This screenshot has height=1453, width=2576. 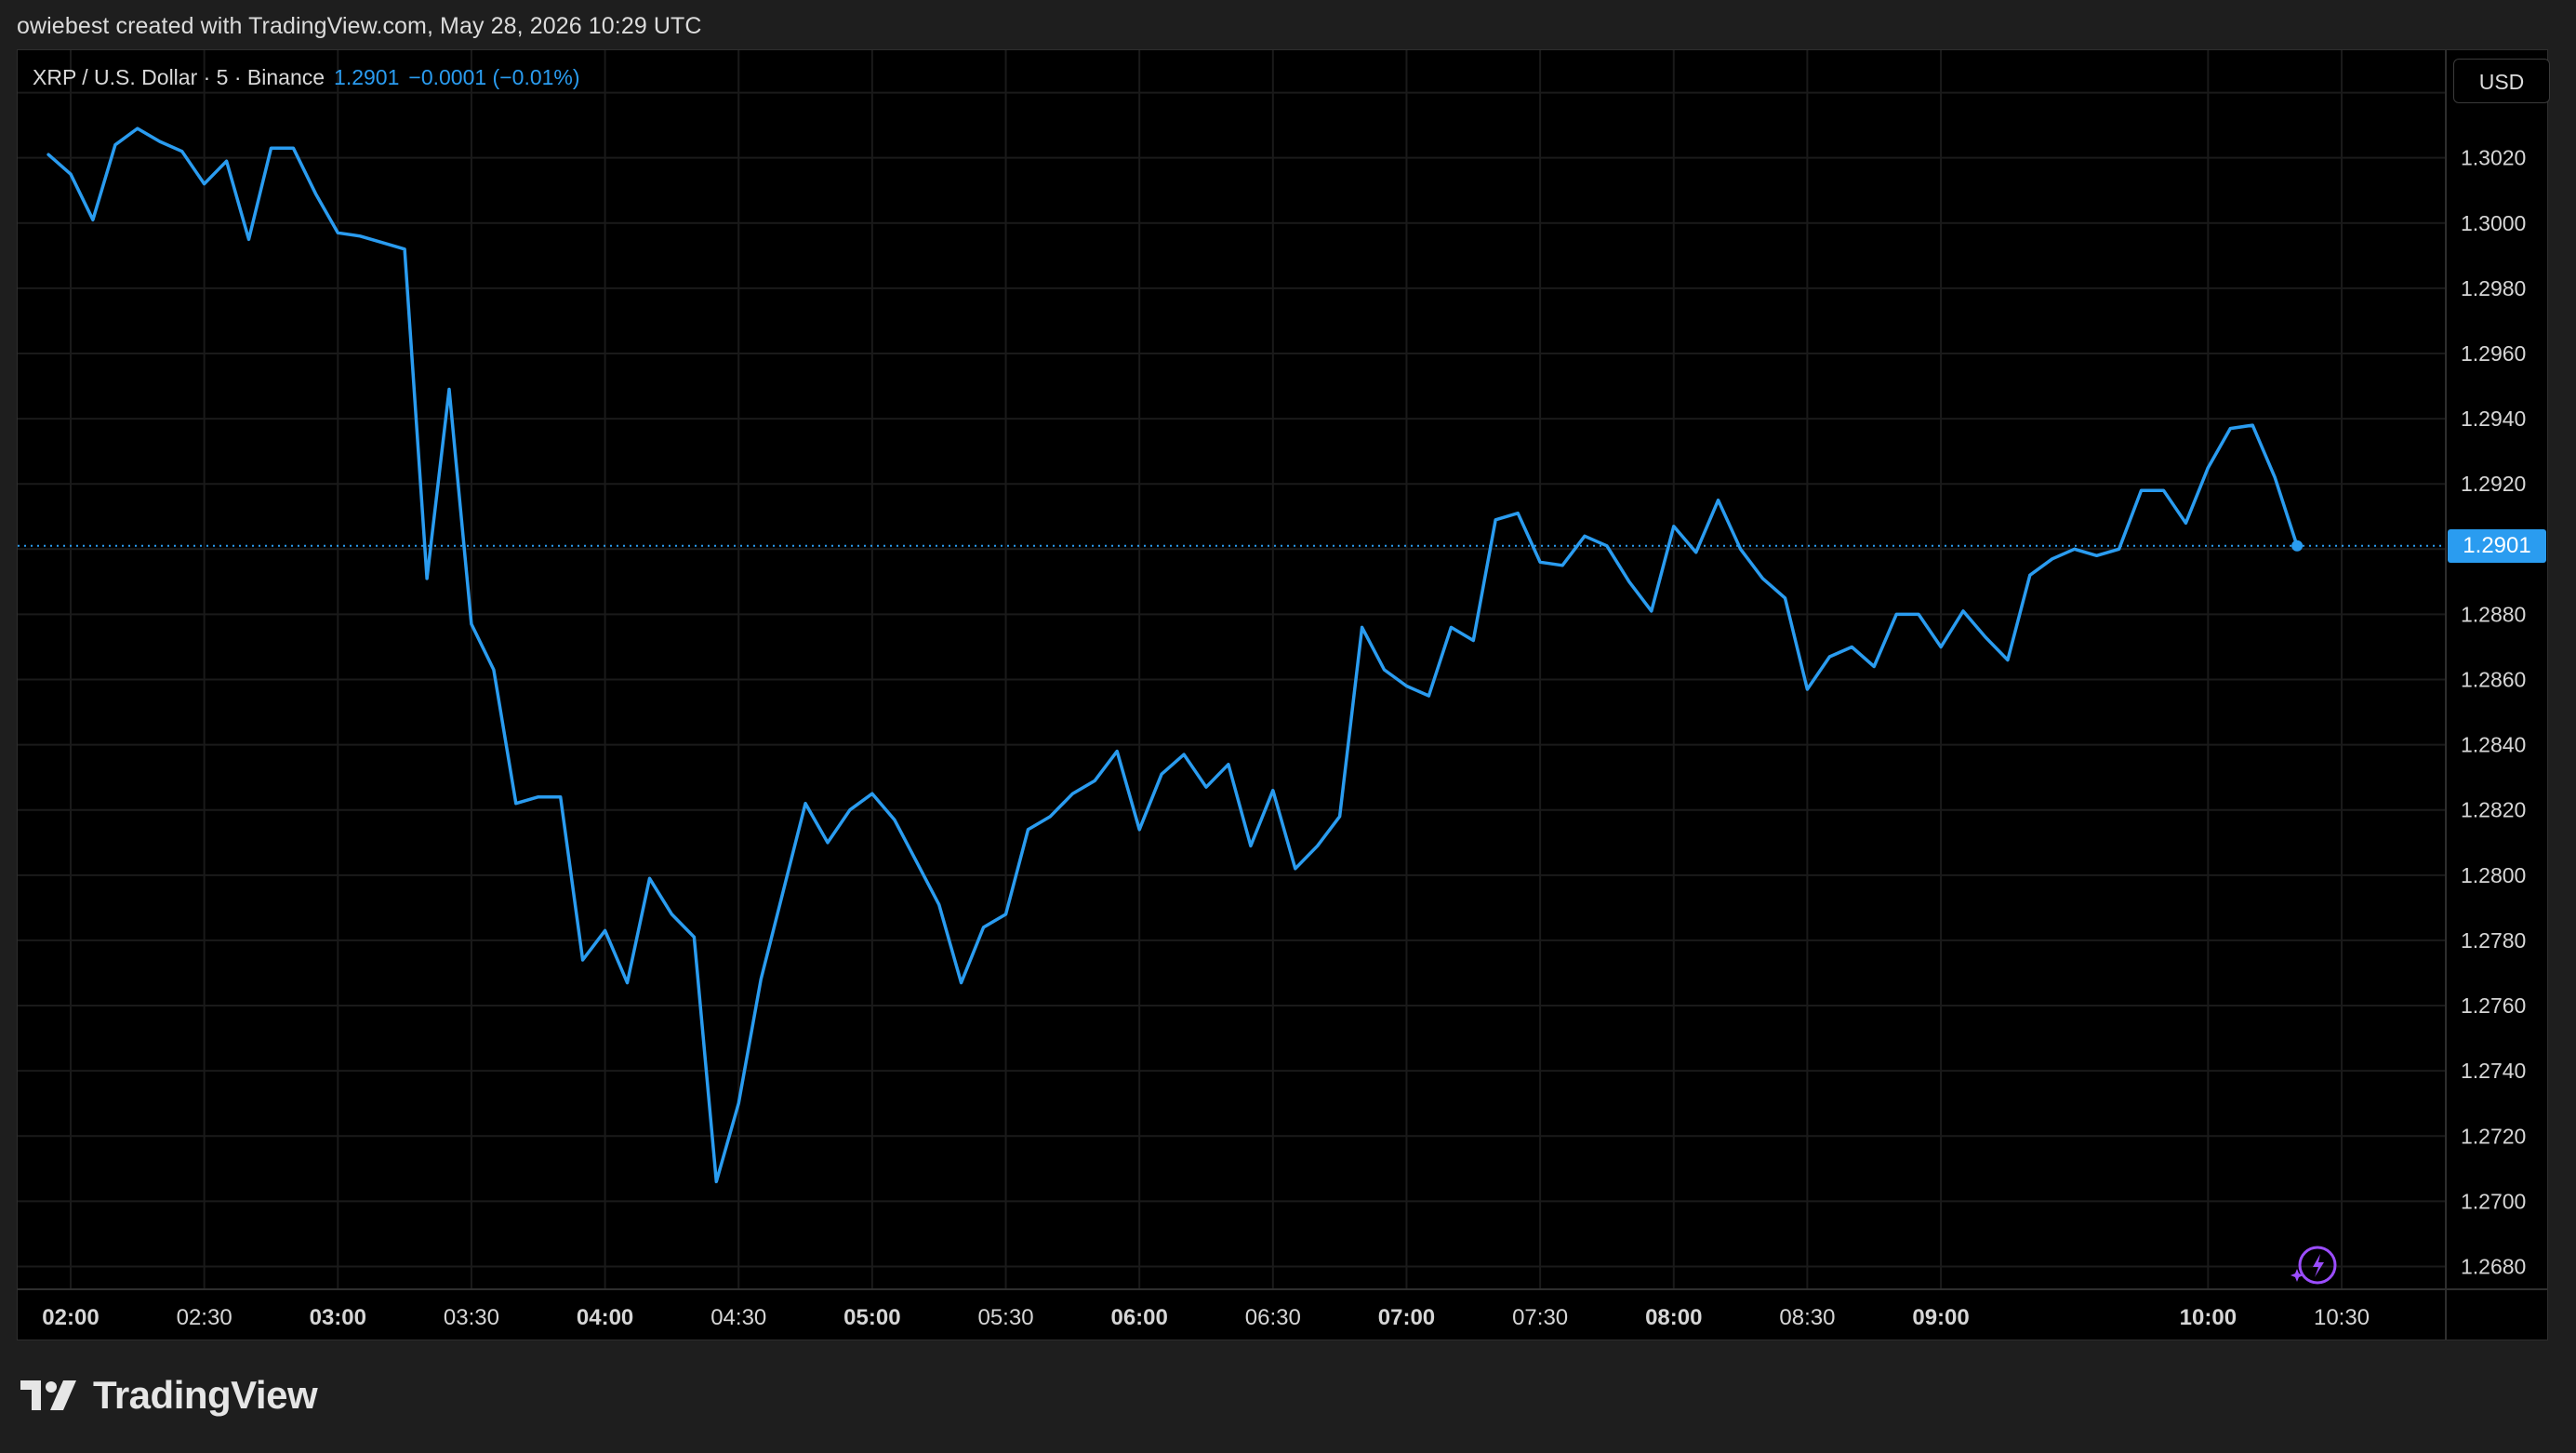 I want to click on time-tick-label: 03:30, so click(x=471, y=1317).